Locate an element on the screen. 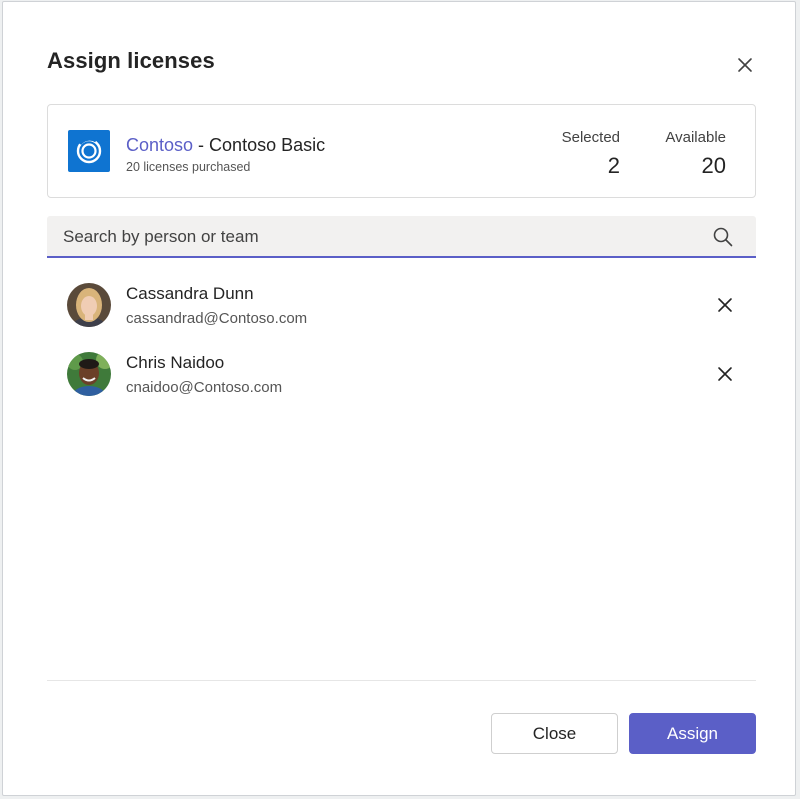 The height and width of the screenshot is (799, 800). available-label: Available is located at coordinates (695, 137).